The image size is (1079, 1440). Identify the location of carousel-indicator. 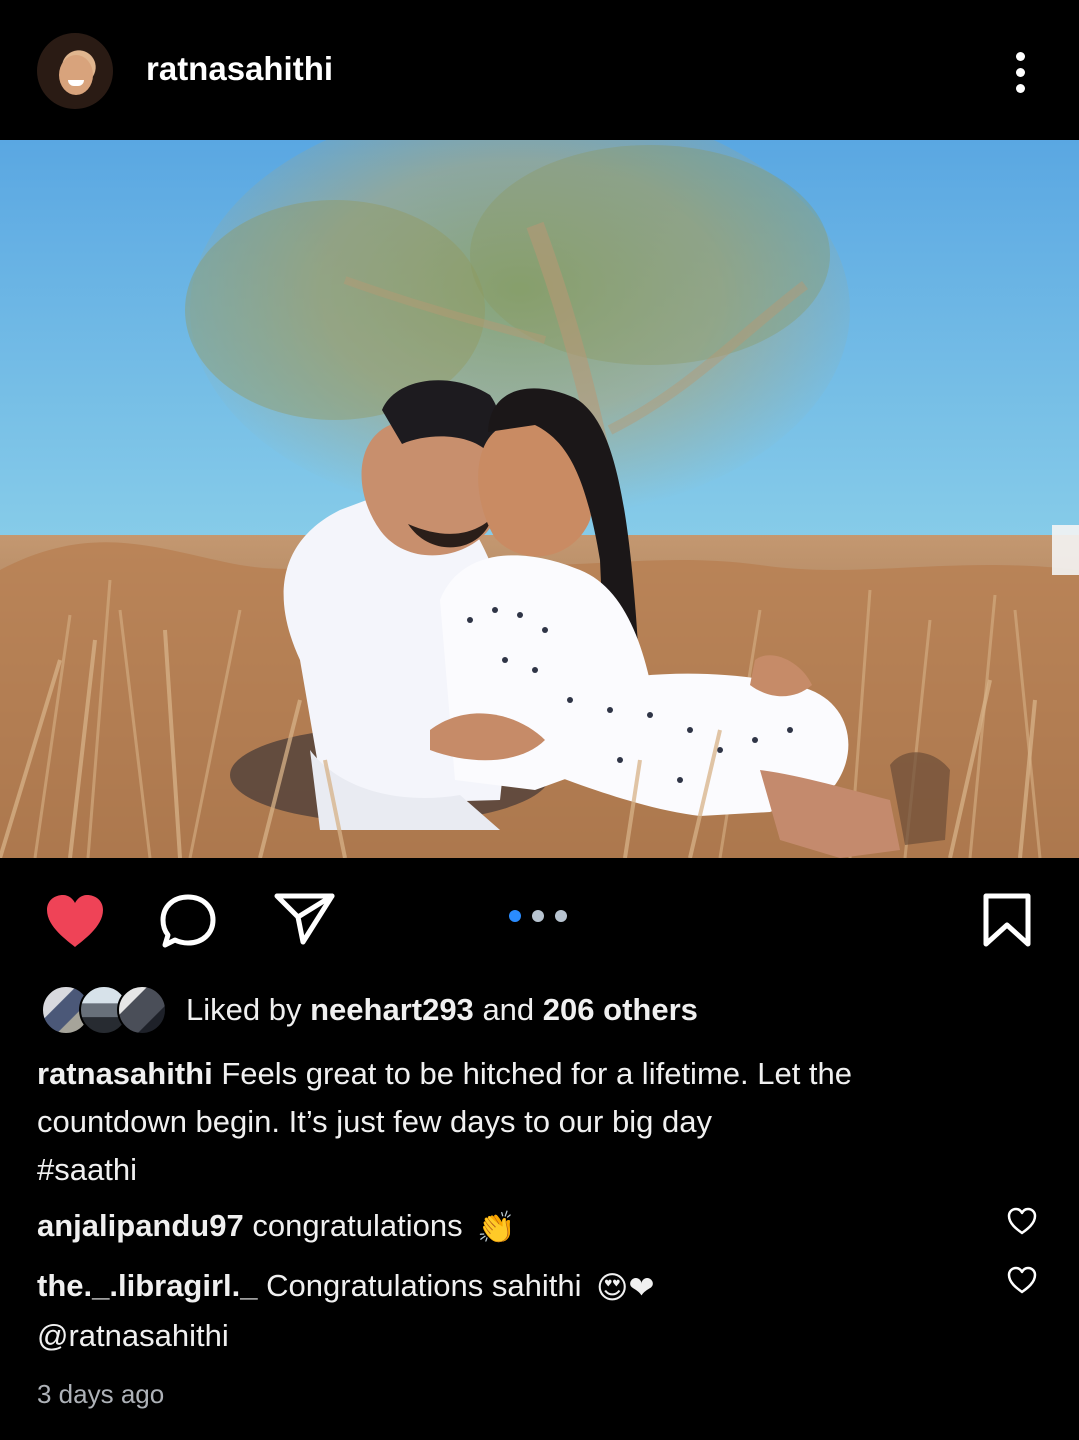
(540, 916).